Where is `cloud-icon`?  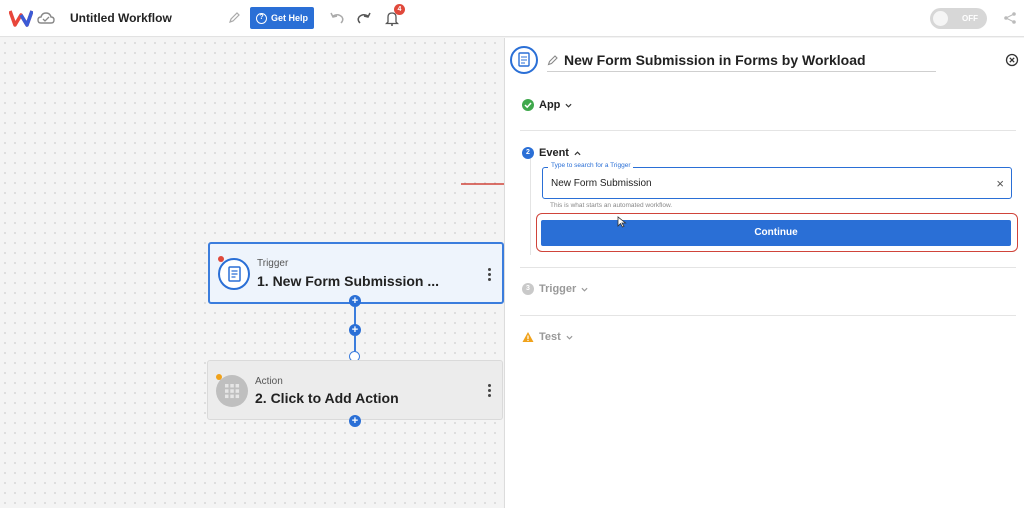
cloud-icon is located at coordinates (46, 18).